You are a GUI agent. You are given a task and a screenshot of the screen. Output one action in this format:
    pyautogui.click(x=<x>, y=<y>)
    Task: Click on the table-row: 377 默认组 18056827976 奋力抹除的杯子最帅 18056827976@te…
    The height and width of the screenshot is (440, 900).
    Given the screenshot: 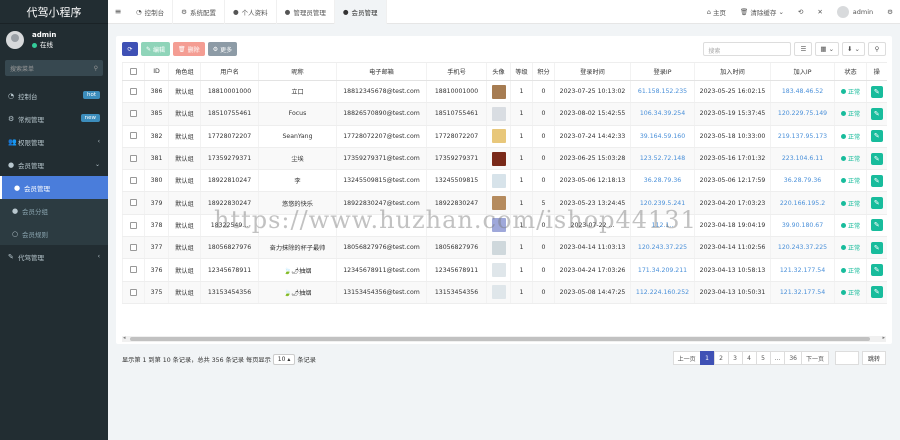 What is the action you would take?
    pyautogui.click(x=504, y=248)
    